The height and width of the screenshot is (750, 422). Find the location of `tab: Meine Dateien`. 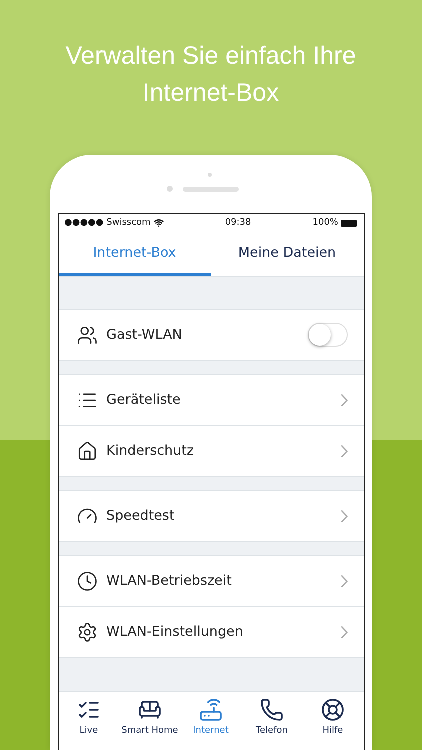

tab: Meine Dateien is located at coordinates (287, 254).